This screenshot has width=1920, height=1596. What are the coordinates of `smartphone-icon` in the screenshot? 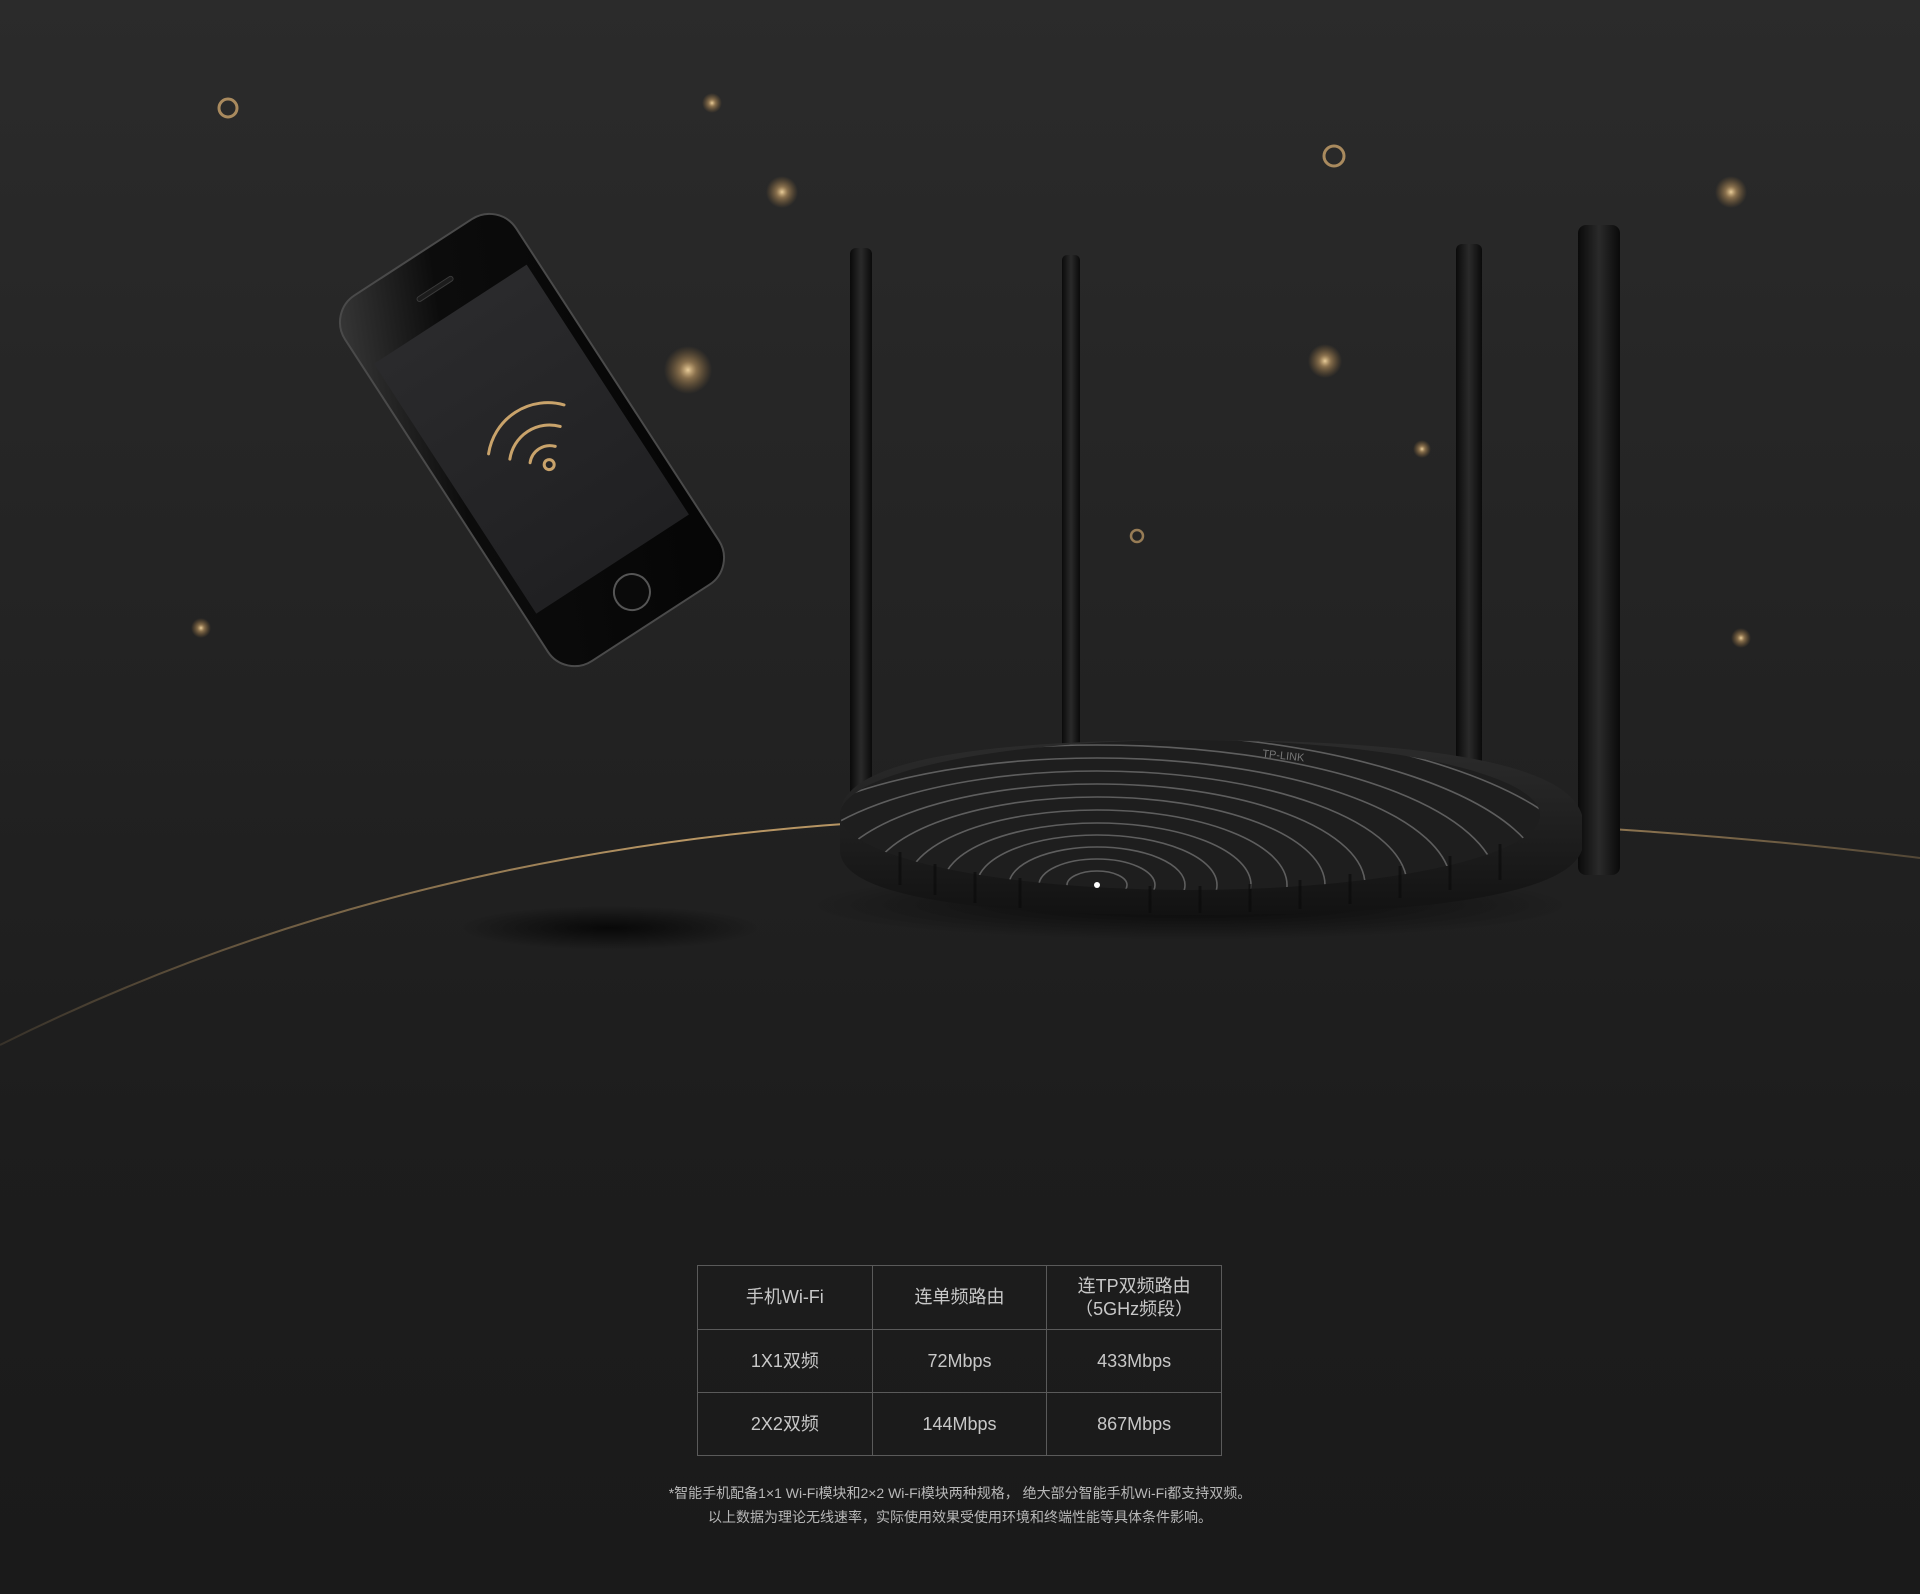 It's located at (532, 440).